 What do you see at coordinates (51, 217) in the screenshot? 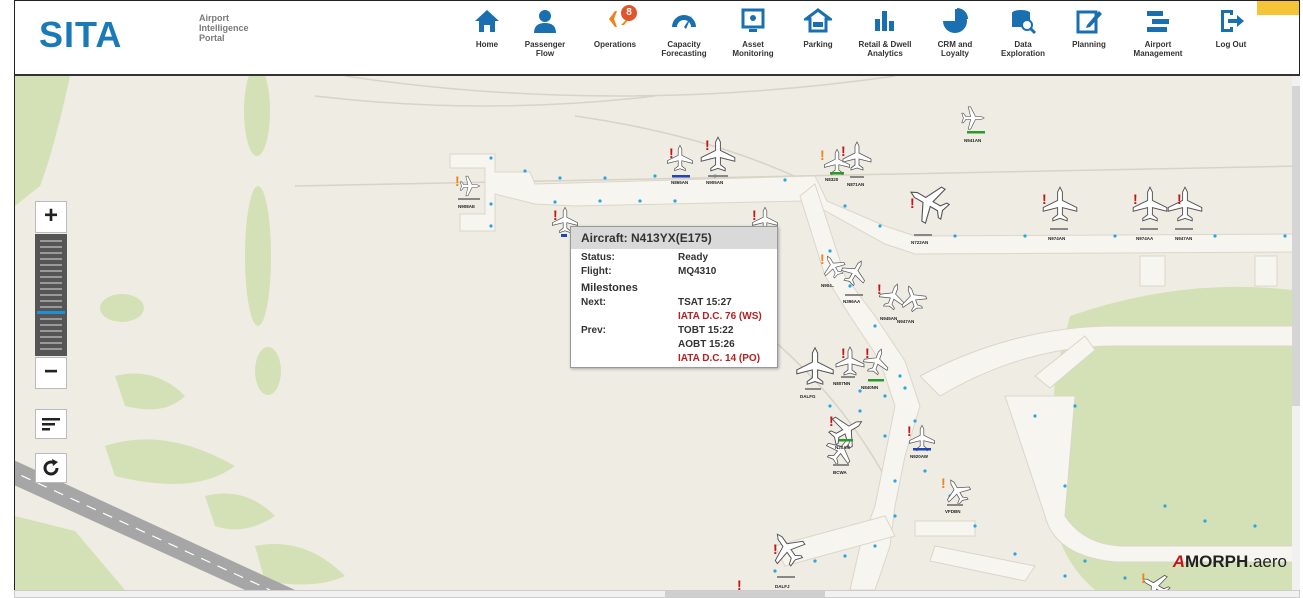
I see `zoom-in-button: +` at bounding box center [51, 217].